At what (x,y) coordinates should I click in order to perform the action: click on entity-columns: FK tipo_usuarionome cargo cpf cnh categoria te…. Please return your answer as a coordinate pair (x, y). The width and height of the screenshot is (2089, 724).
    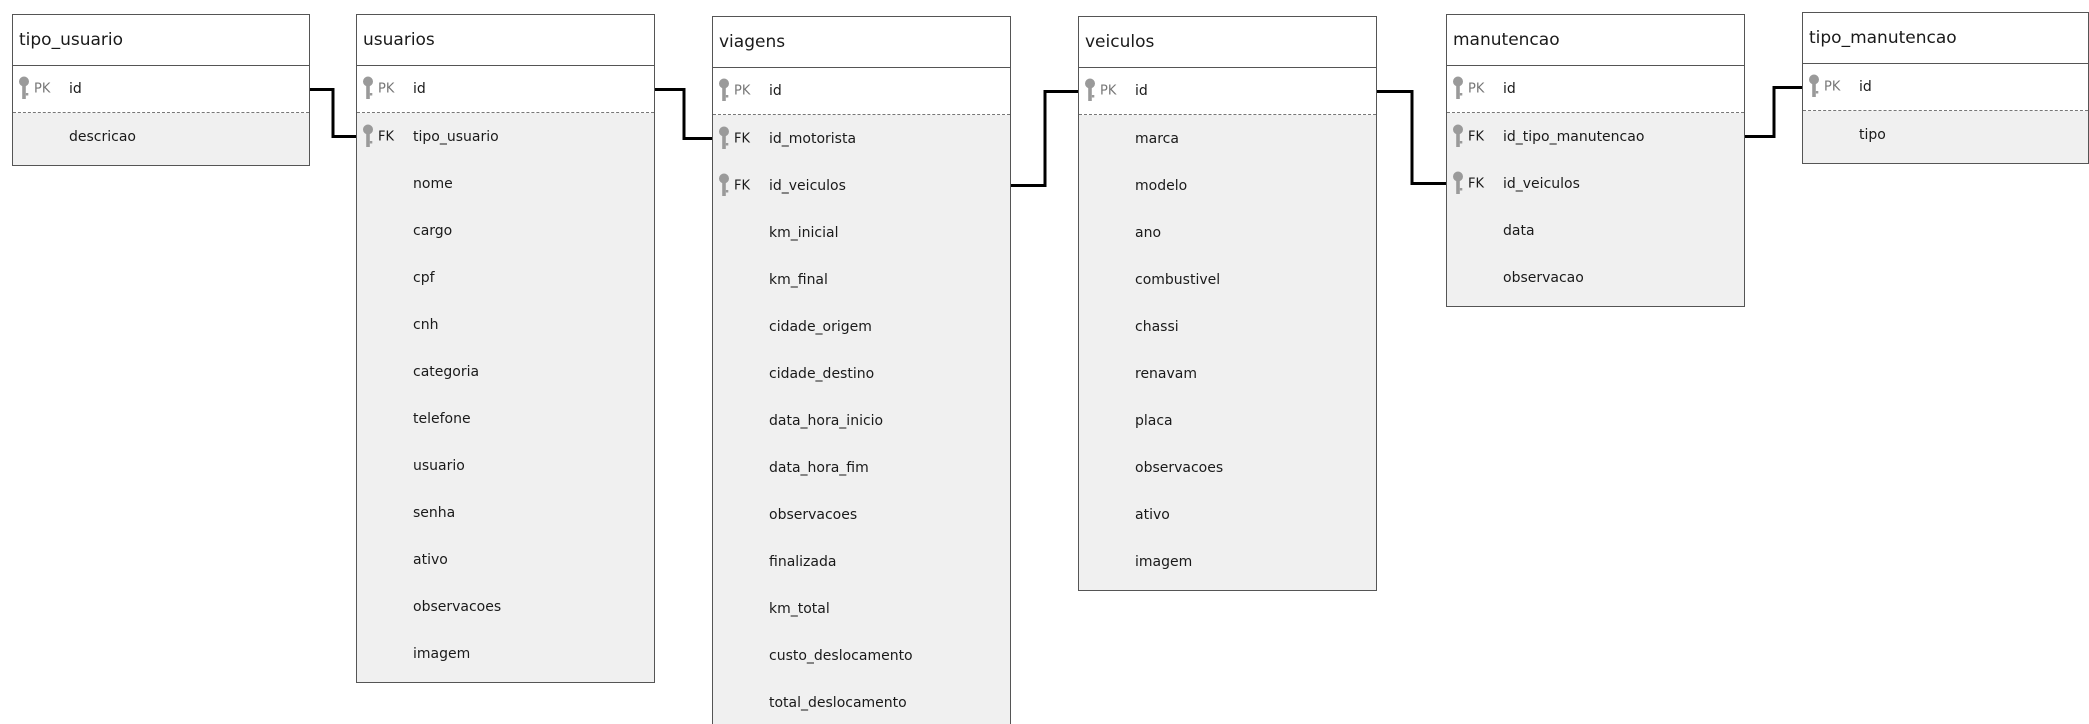
    Looking at the image, I should click on (505, 397).